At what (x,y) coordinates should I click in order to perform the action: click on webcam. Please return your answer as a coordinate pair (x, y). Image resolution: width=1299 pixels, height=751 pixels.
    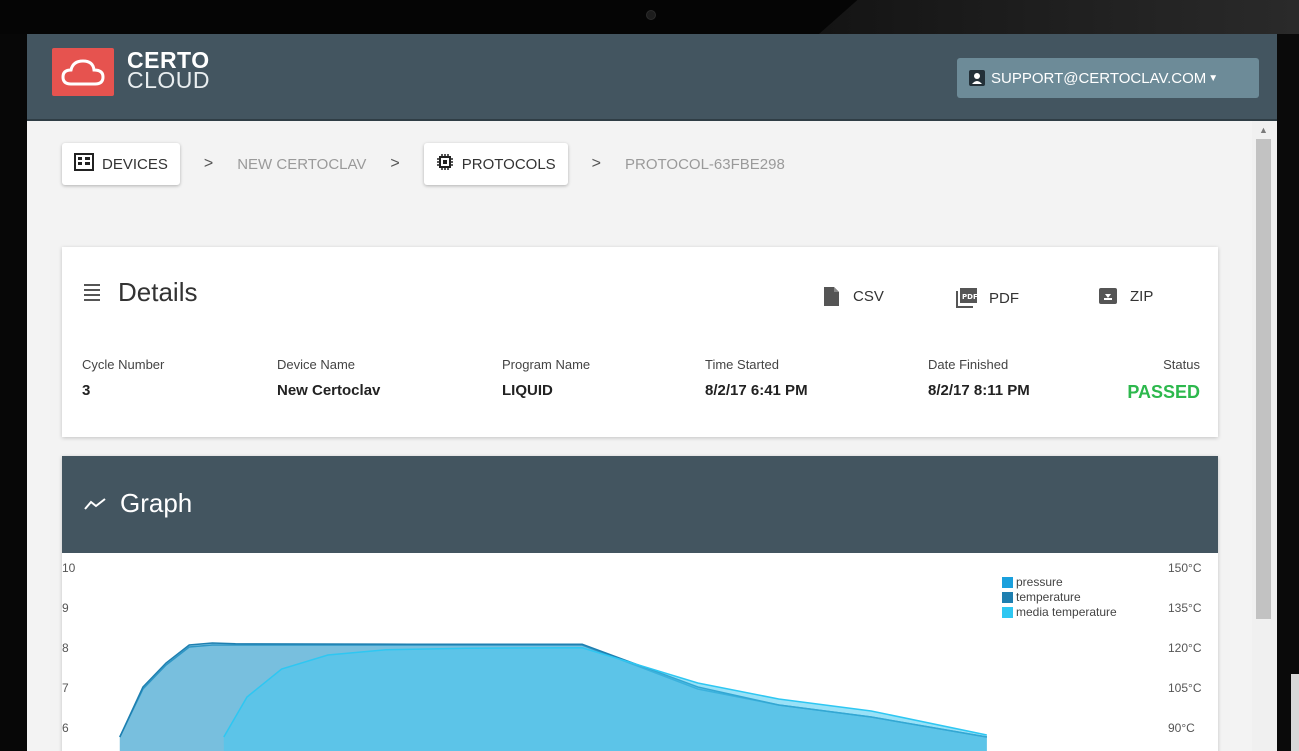
    Looking at the image, I should click on (651, 15).